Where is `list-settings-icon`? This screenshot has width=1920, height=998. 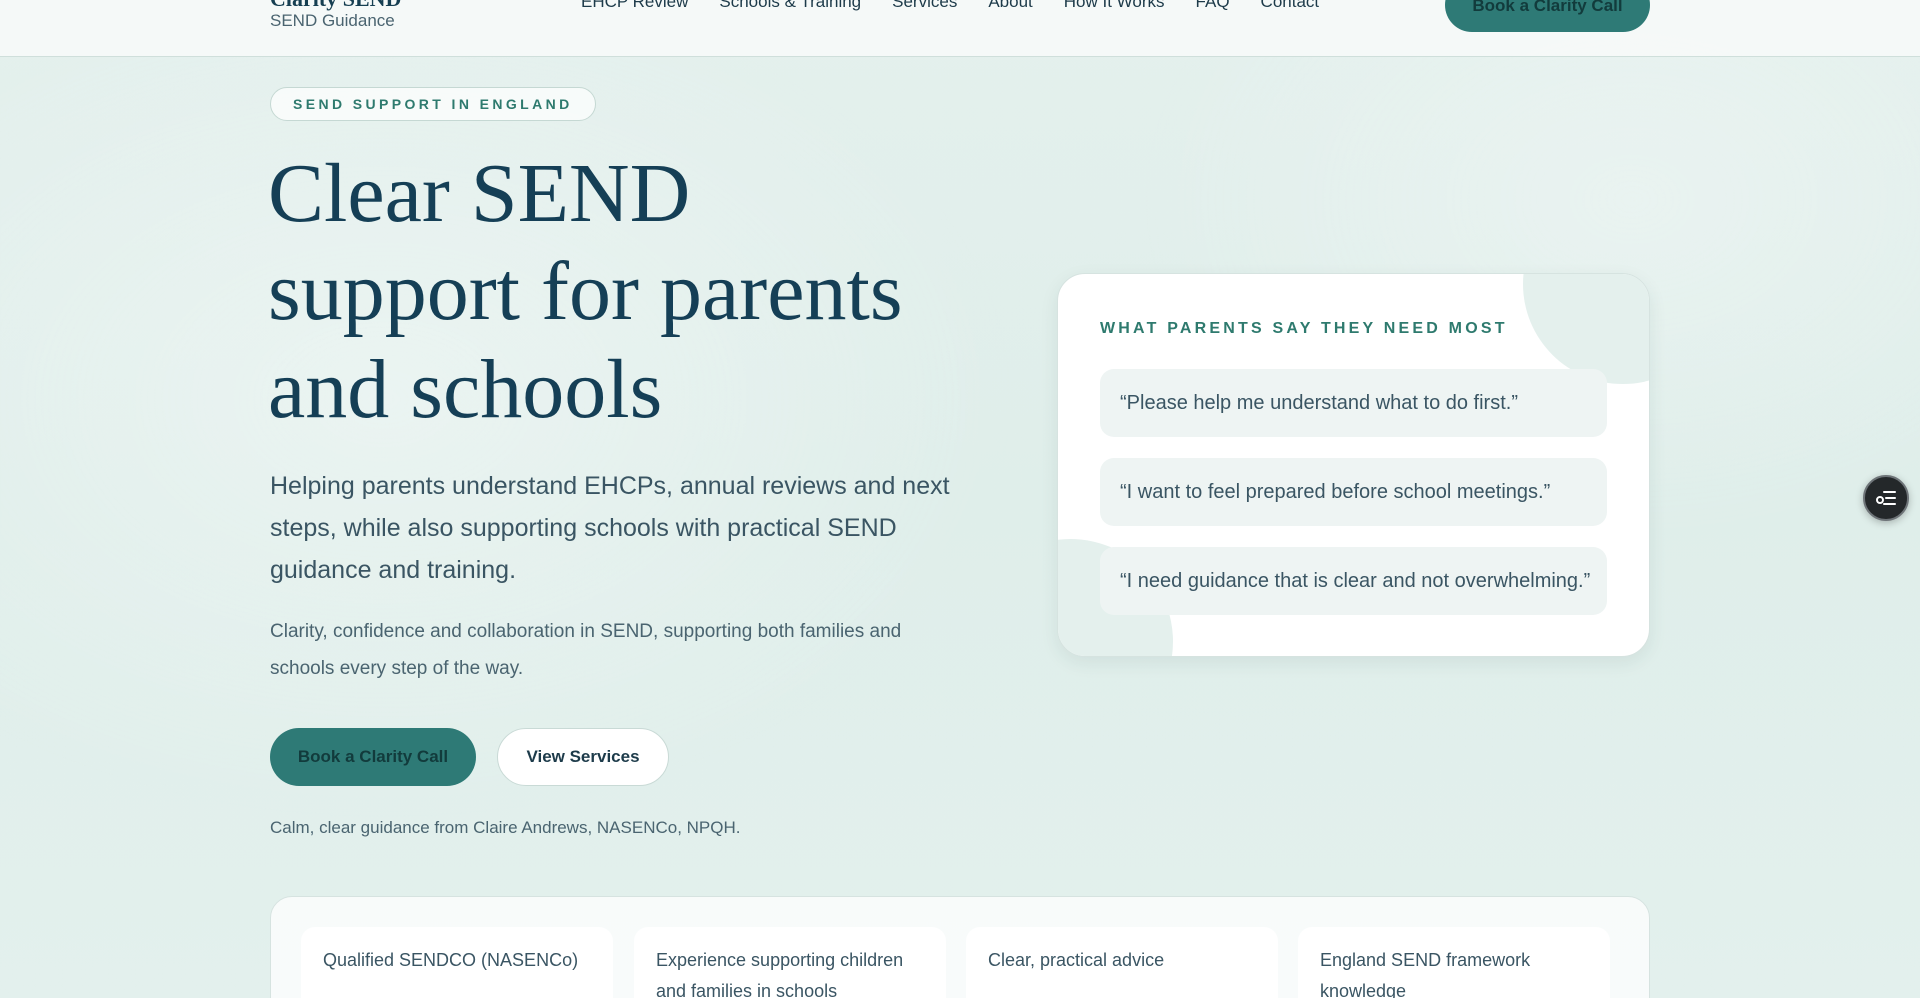
list-settings-icon is located at coordinates (1886, 498).